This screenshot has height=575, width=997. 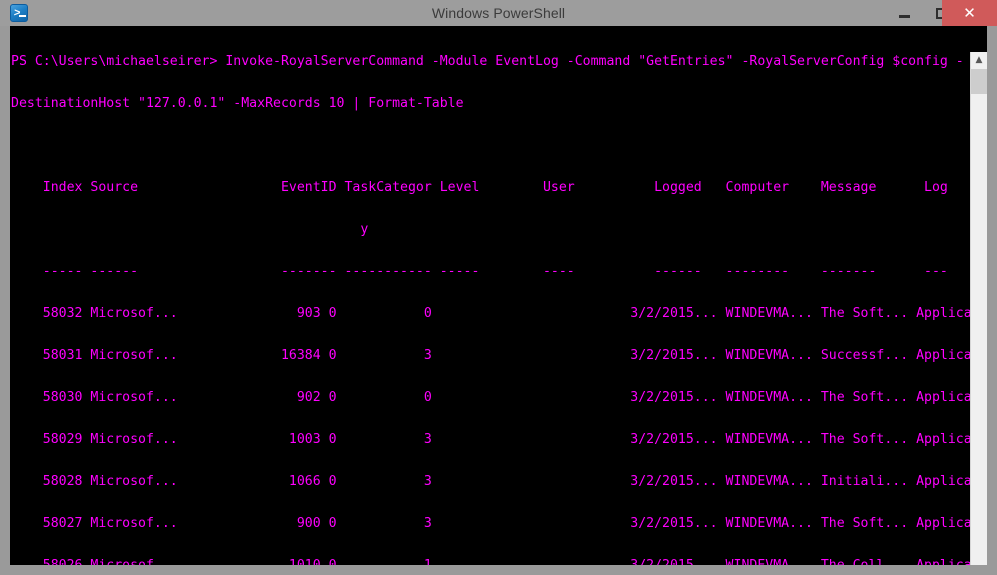 What do you see at coordinates (979, 60) in the screenshot?
I see `scroll-up-icon: ▲` at bounding box center [979, 60].